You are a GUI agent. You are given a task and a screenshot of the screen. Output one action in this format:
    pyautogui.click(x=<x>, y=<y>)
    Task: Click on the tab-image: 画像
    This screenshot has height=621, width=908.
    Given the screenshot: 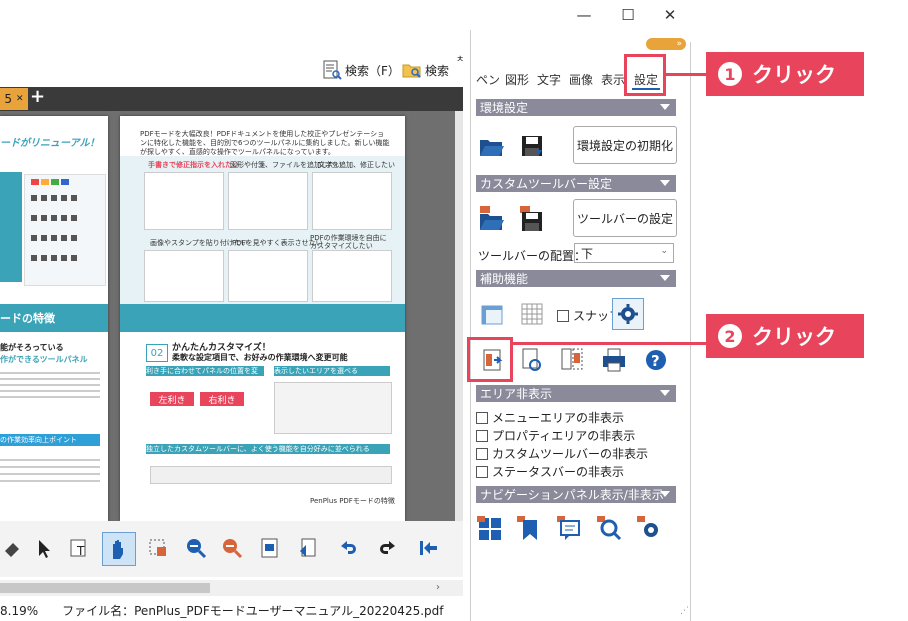 What is the action you would take?
    pyautogui.click(x=581, y=79)
    